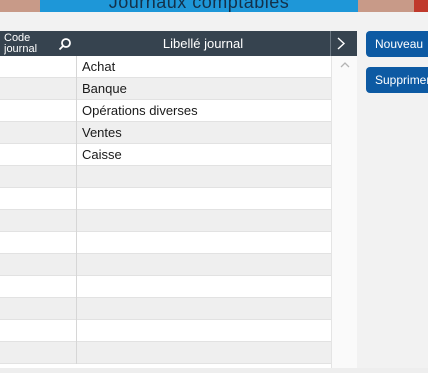 The height and width of the screenshot is (373, 428). Describe the element at coordinates (341, 43) in the screenshot. I see `chevron-right-icon` at that location.